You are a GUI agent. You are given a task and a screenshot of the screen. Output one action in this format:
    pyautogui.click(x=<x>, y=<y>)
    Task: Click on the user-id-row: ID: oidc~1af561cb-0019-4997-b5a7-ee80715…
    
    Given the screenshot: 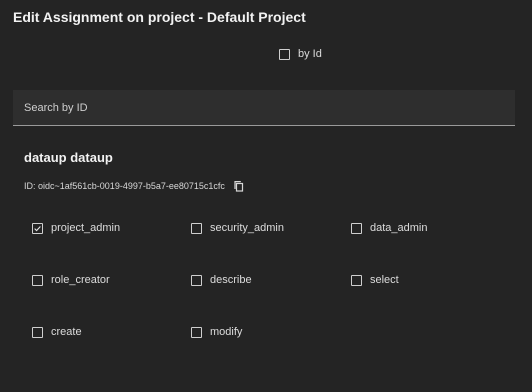 What is the action you would take?
    pyautogui.click(x=134, y=186)
    